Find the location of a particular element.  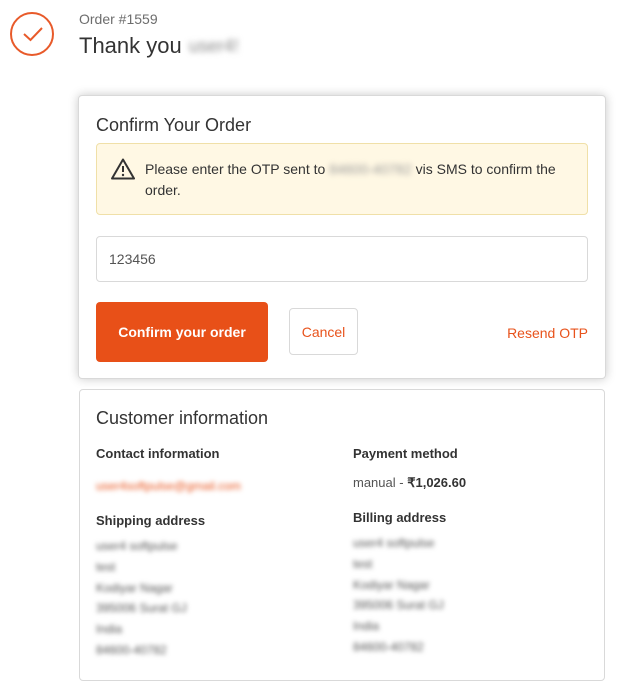

billing-line: India is located at coordinates (366, 626).